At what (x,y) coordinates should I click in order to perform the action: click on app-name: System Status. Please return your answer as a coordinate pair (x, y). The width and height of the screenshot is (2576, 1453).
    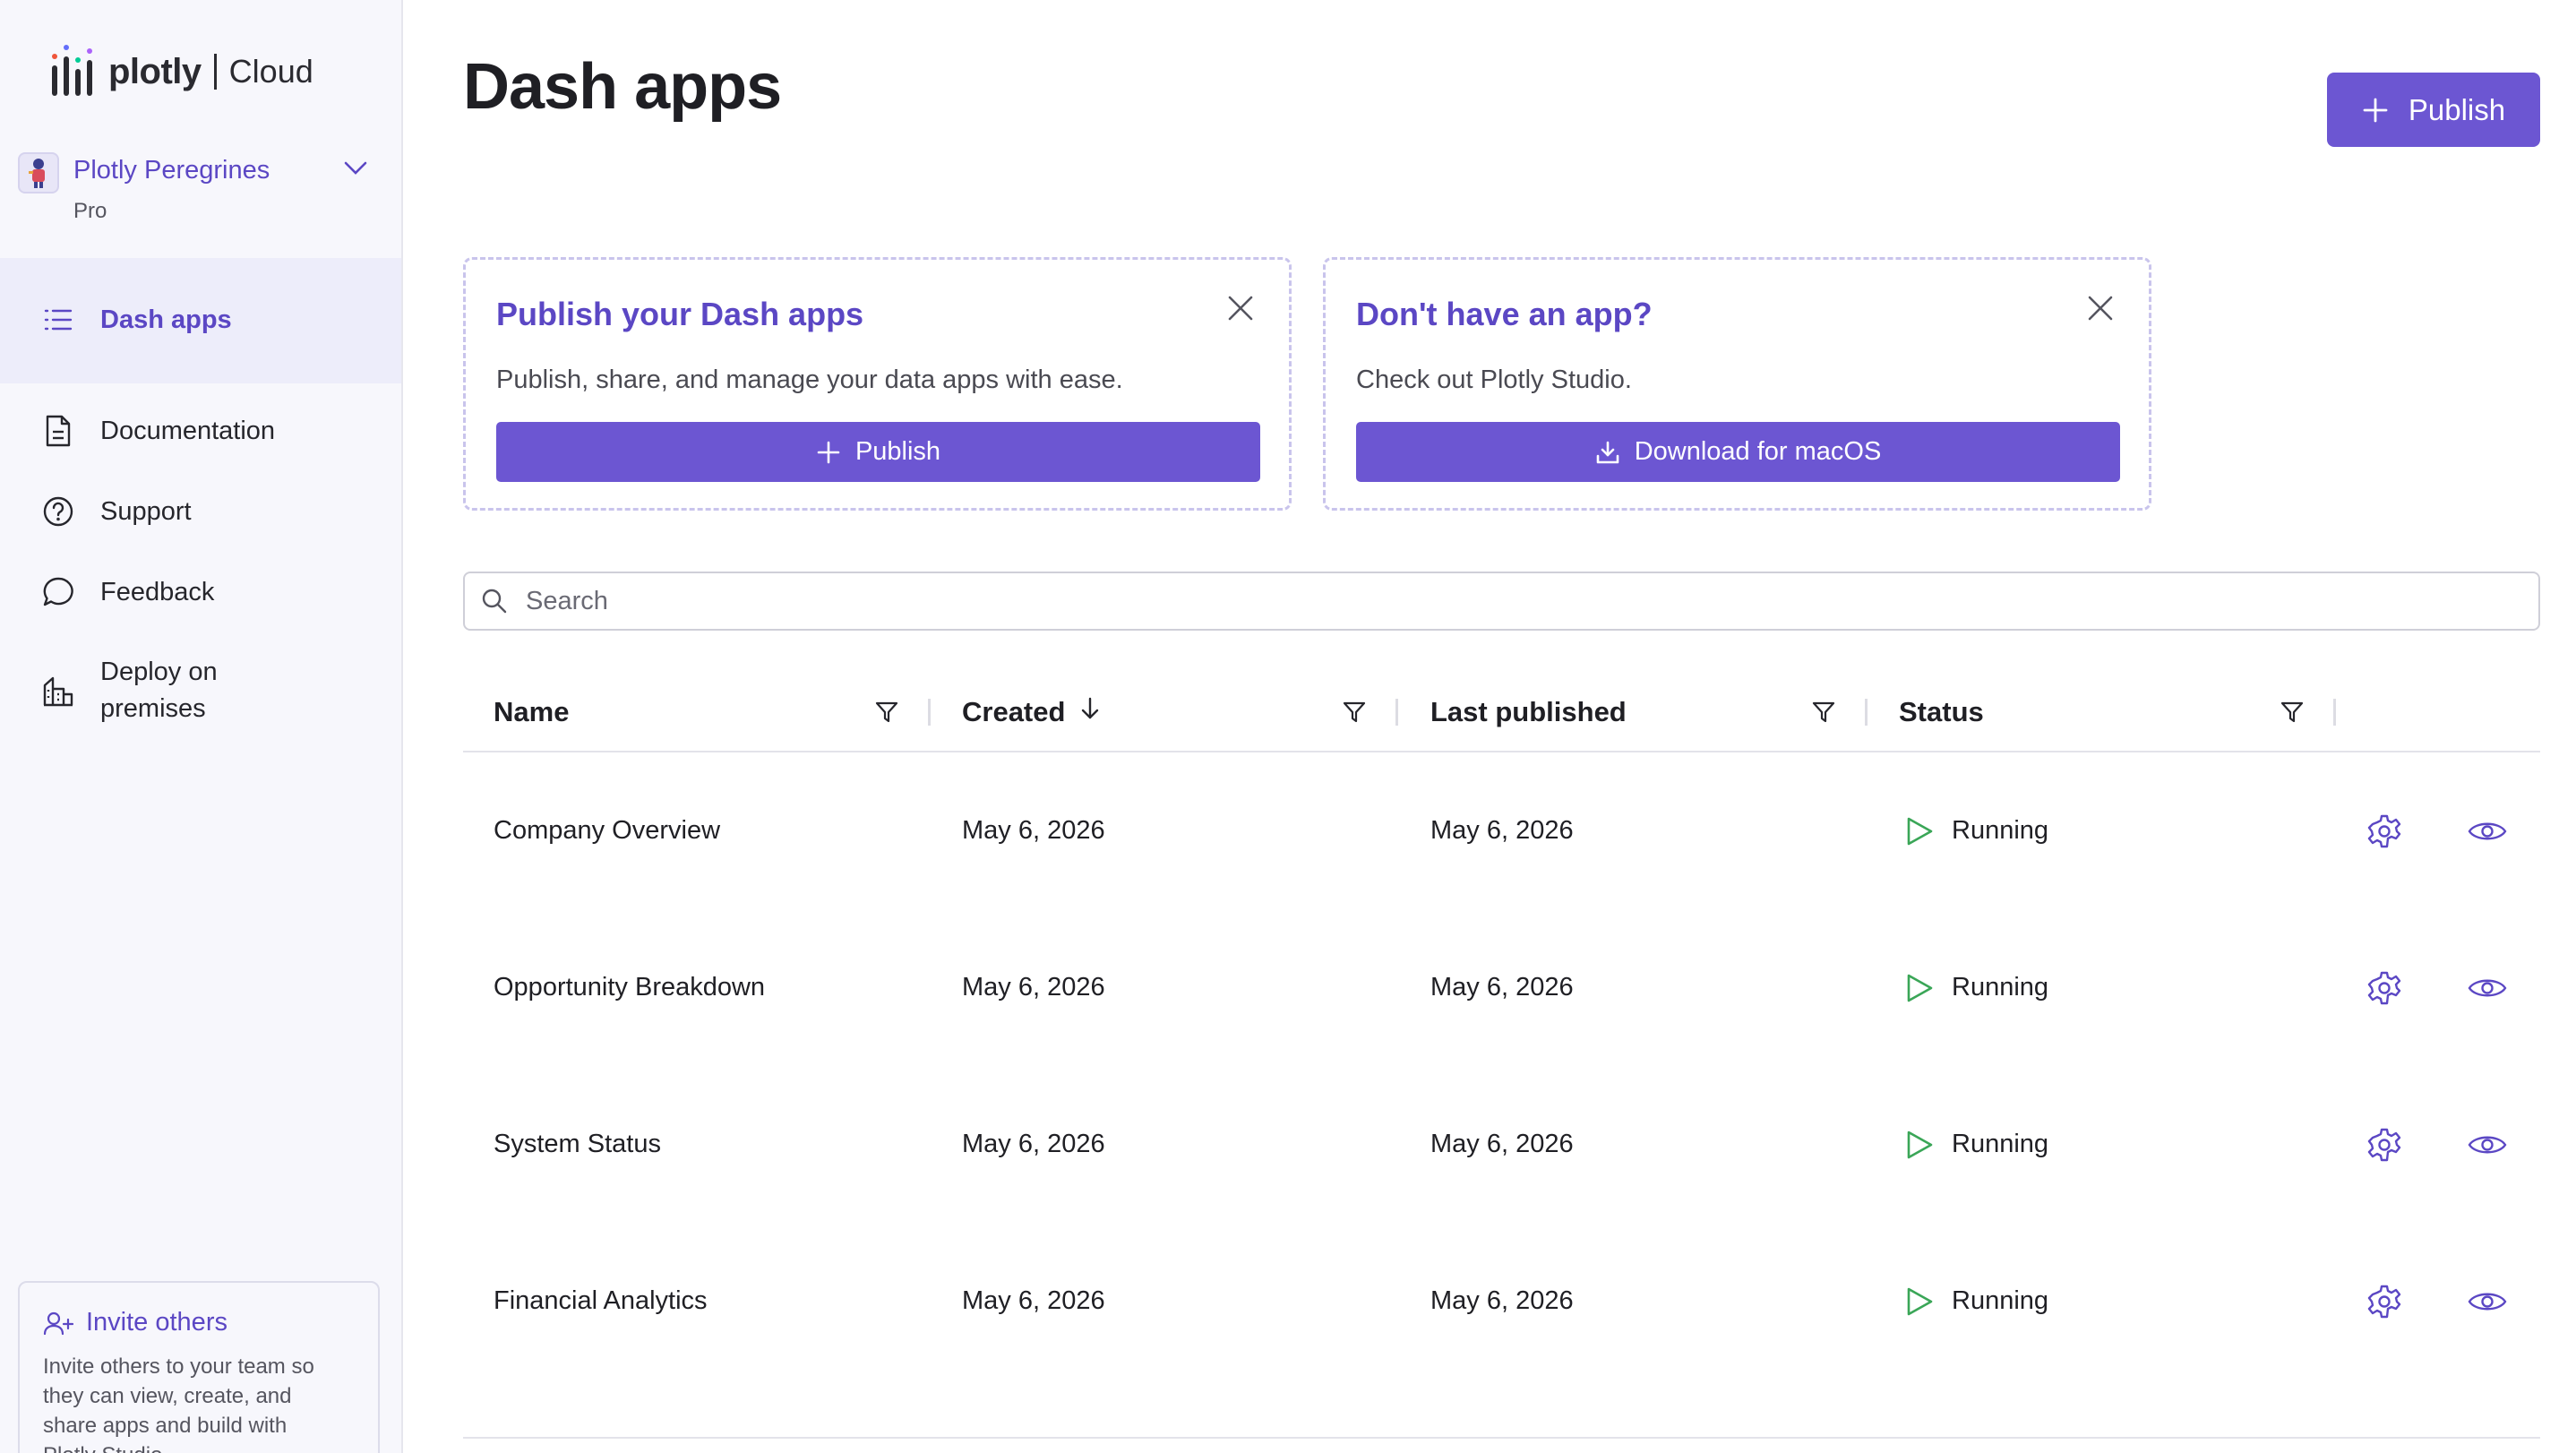
    Looking at the image, I should click on (577, 1144).